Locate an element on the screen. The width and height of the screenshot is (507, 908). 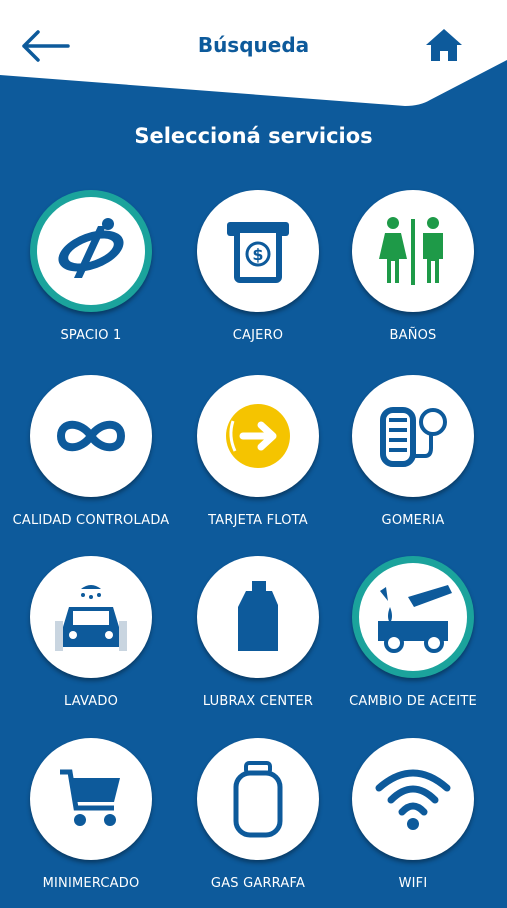
wifi-icon is located at coordinates (413, 799).